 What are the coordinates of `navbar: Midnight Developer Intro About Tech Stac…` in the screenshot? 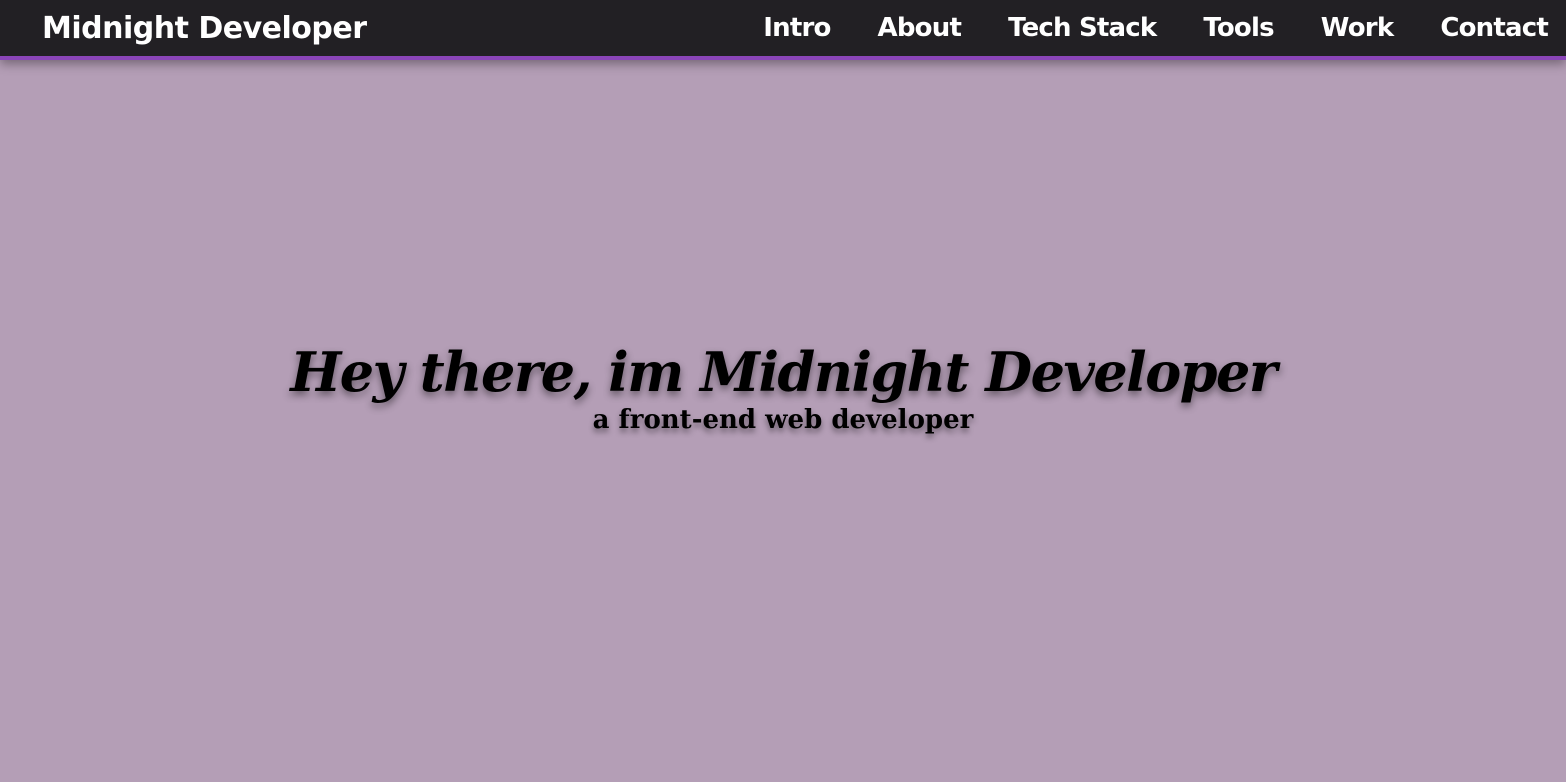 It's located at (783, 30).